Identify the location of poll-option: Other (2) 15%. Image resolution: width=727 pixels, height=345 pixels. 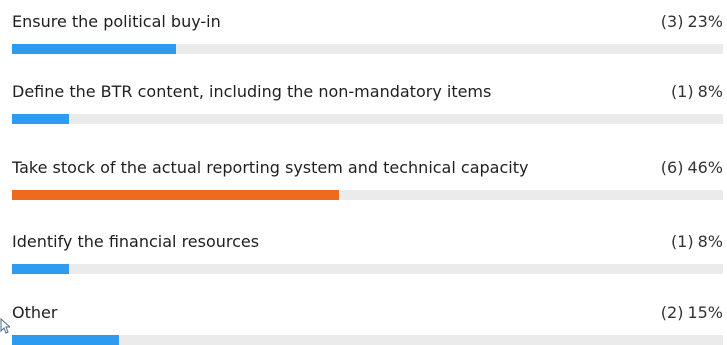
(366, 324).